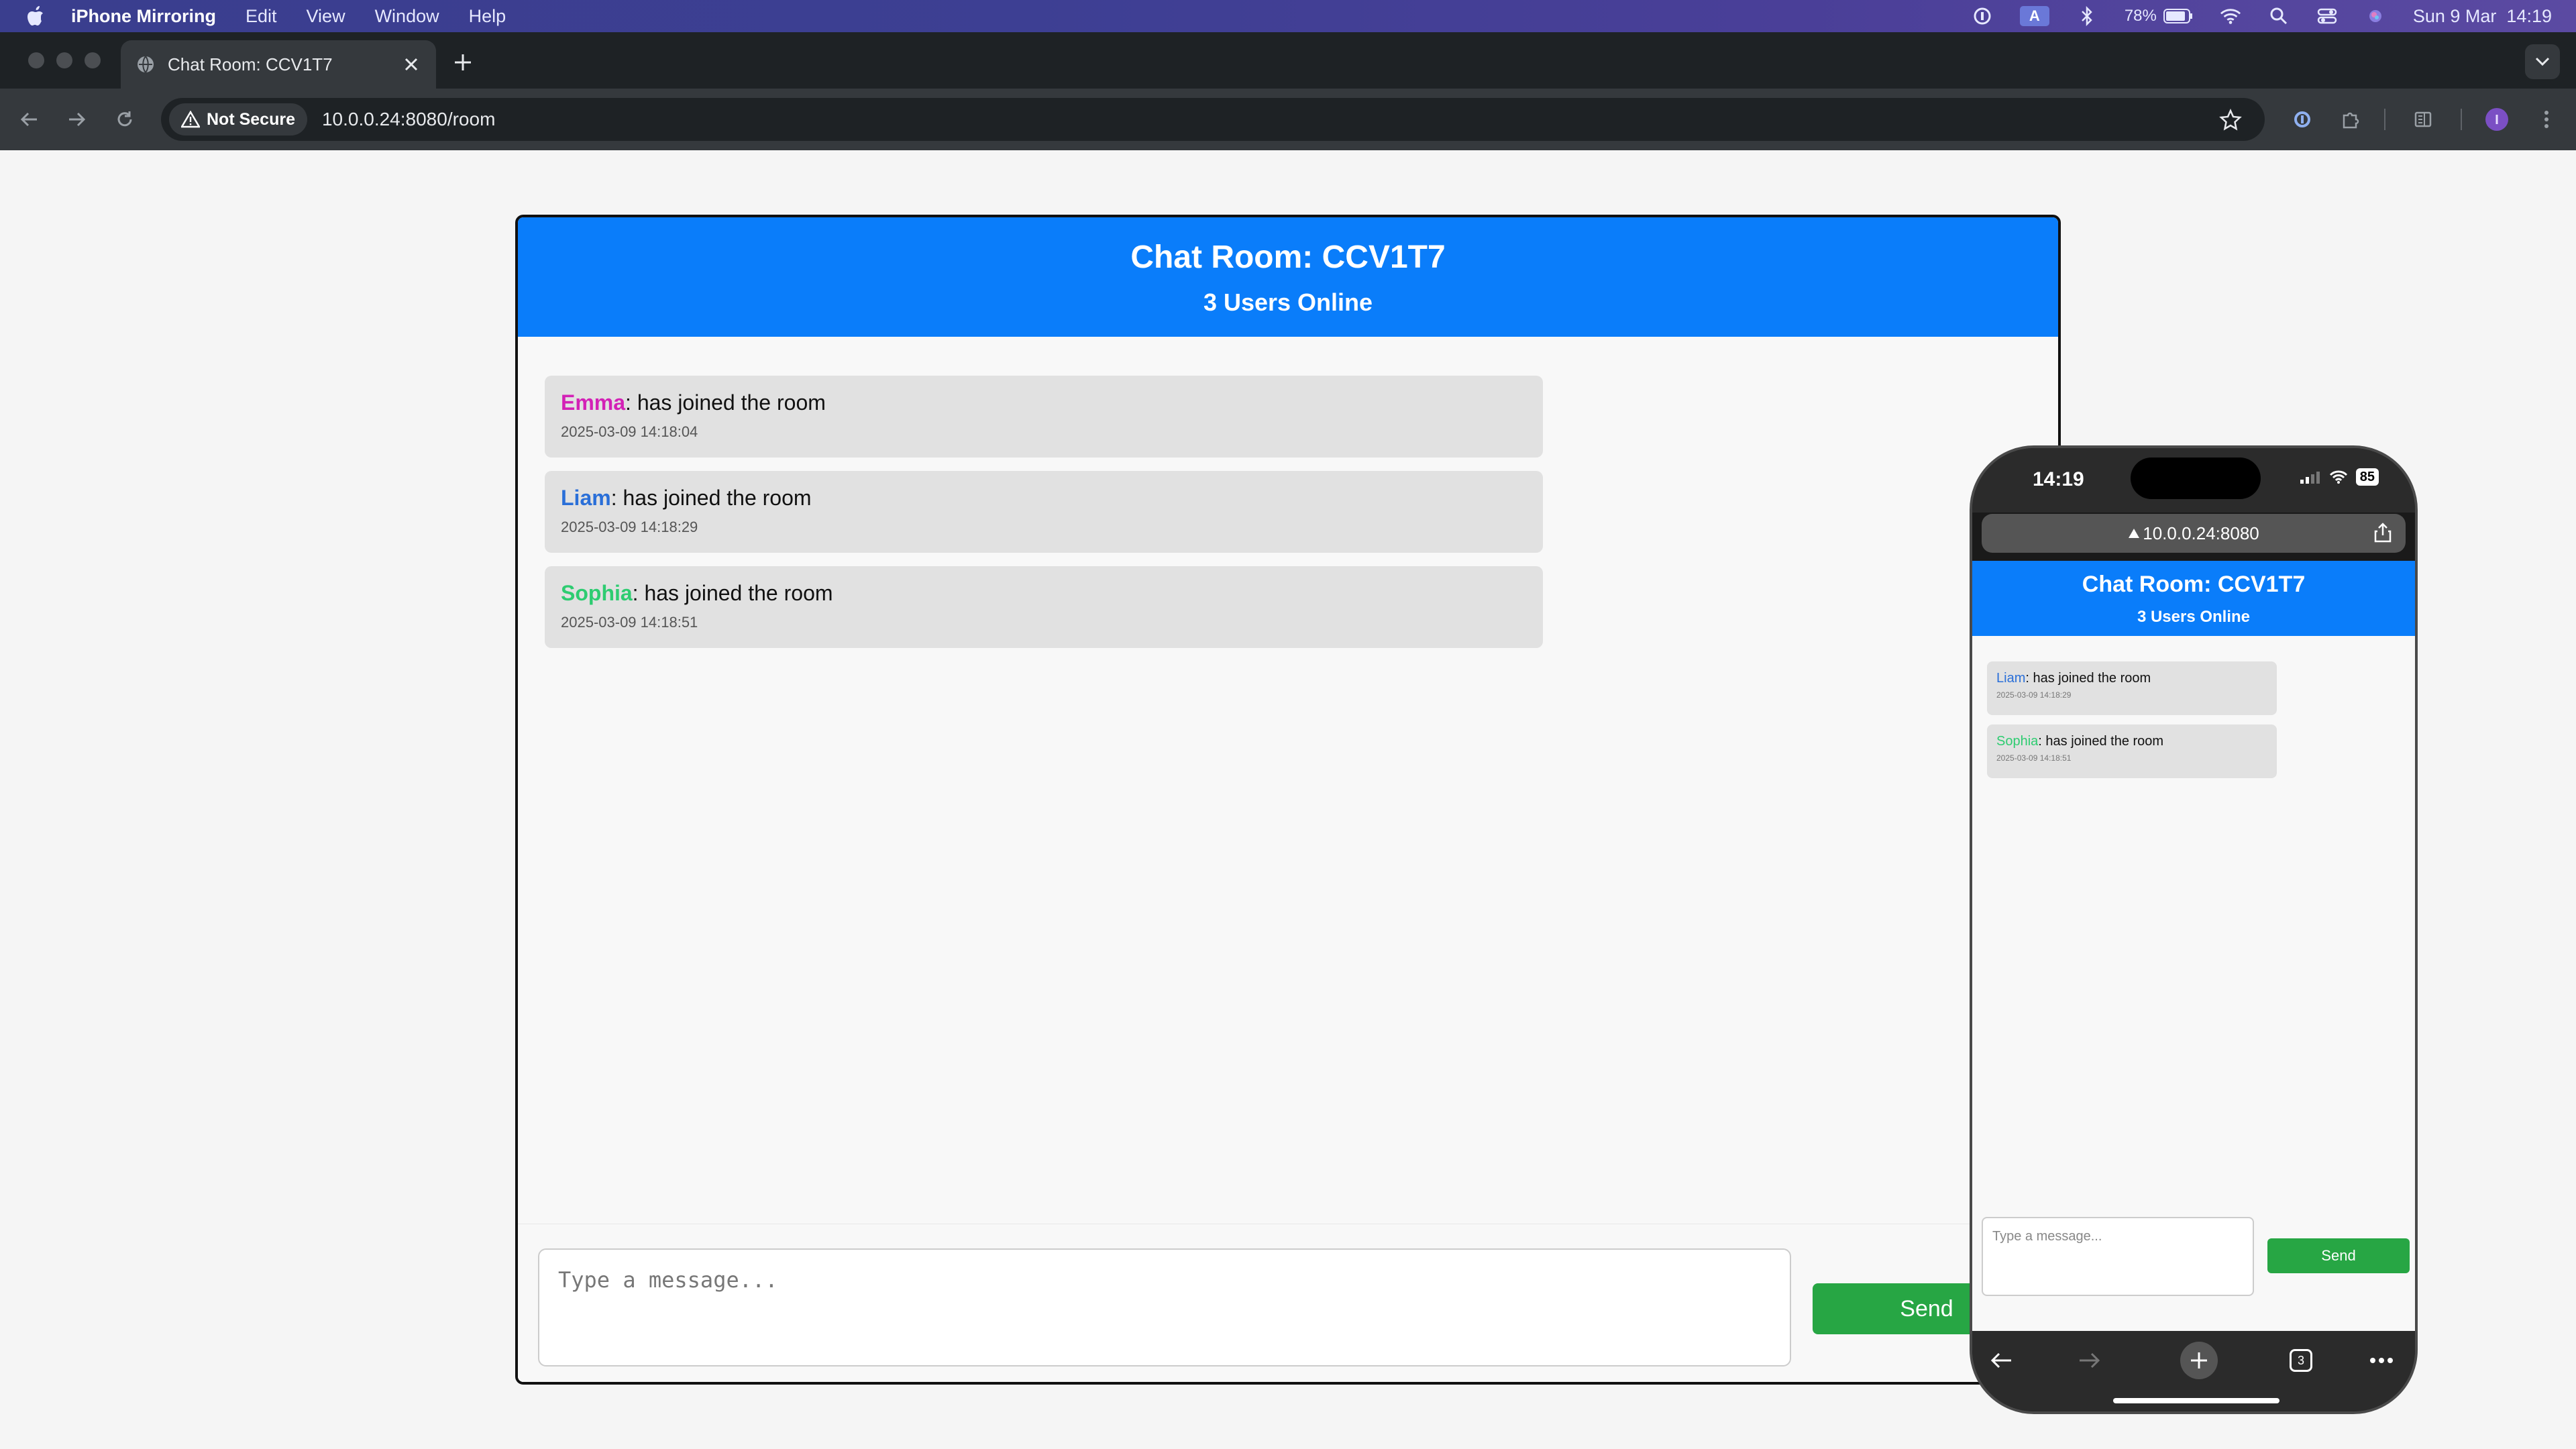 This screenshot has height=1449, width=2576. Describe the element at coordinates (2194, 617) in the screenshot. I see `phone-users-online: 3 Users Online` at that location.